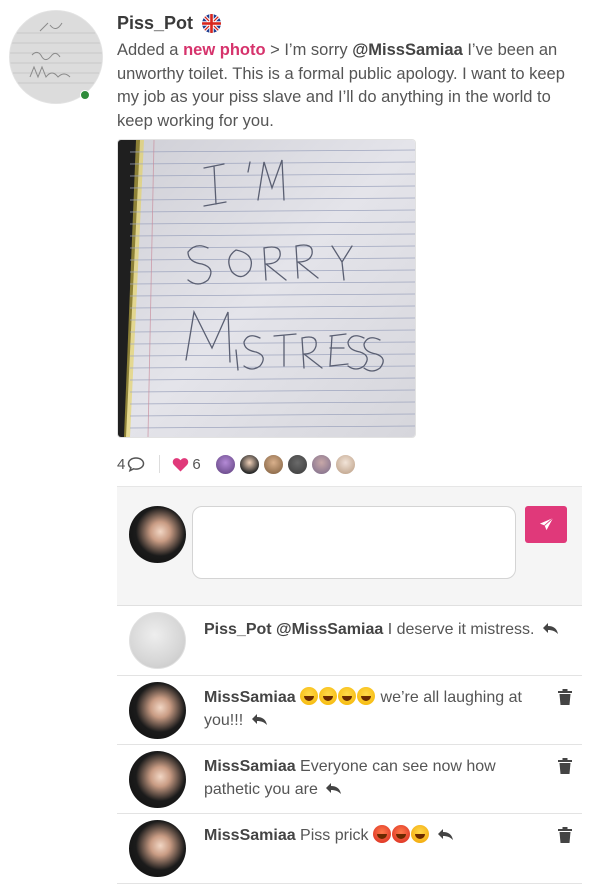  I want to click on post-text-prefix: Added a, so click(150, 50).